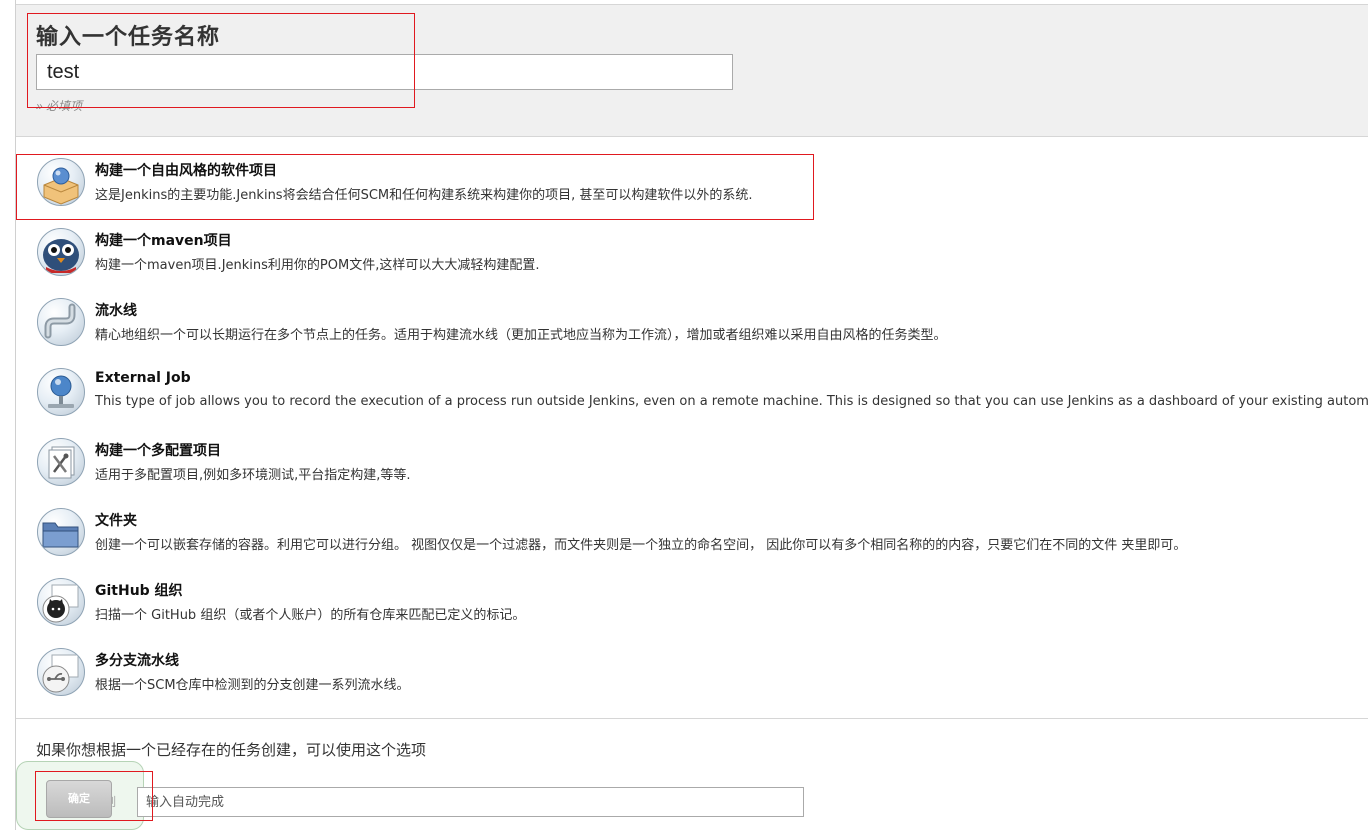 The width and height of the screenshot is (1368, 830). Describe the element at coordinates (61, 392) in the screenshot. I see `external-job-icon` at that location.